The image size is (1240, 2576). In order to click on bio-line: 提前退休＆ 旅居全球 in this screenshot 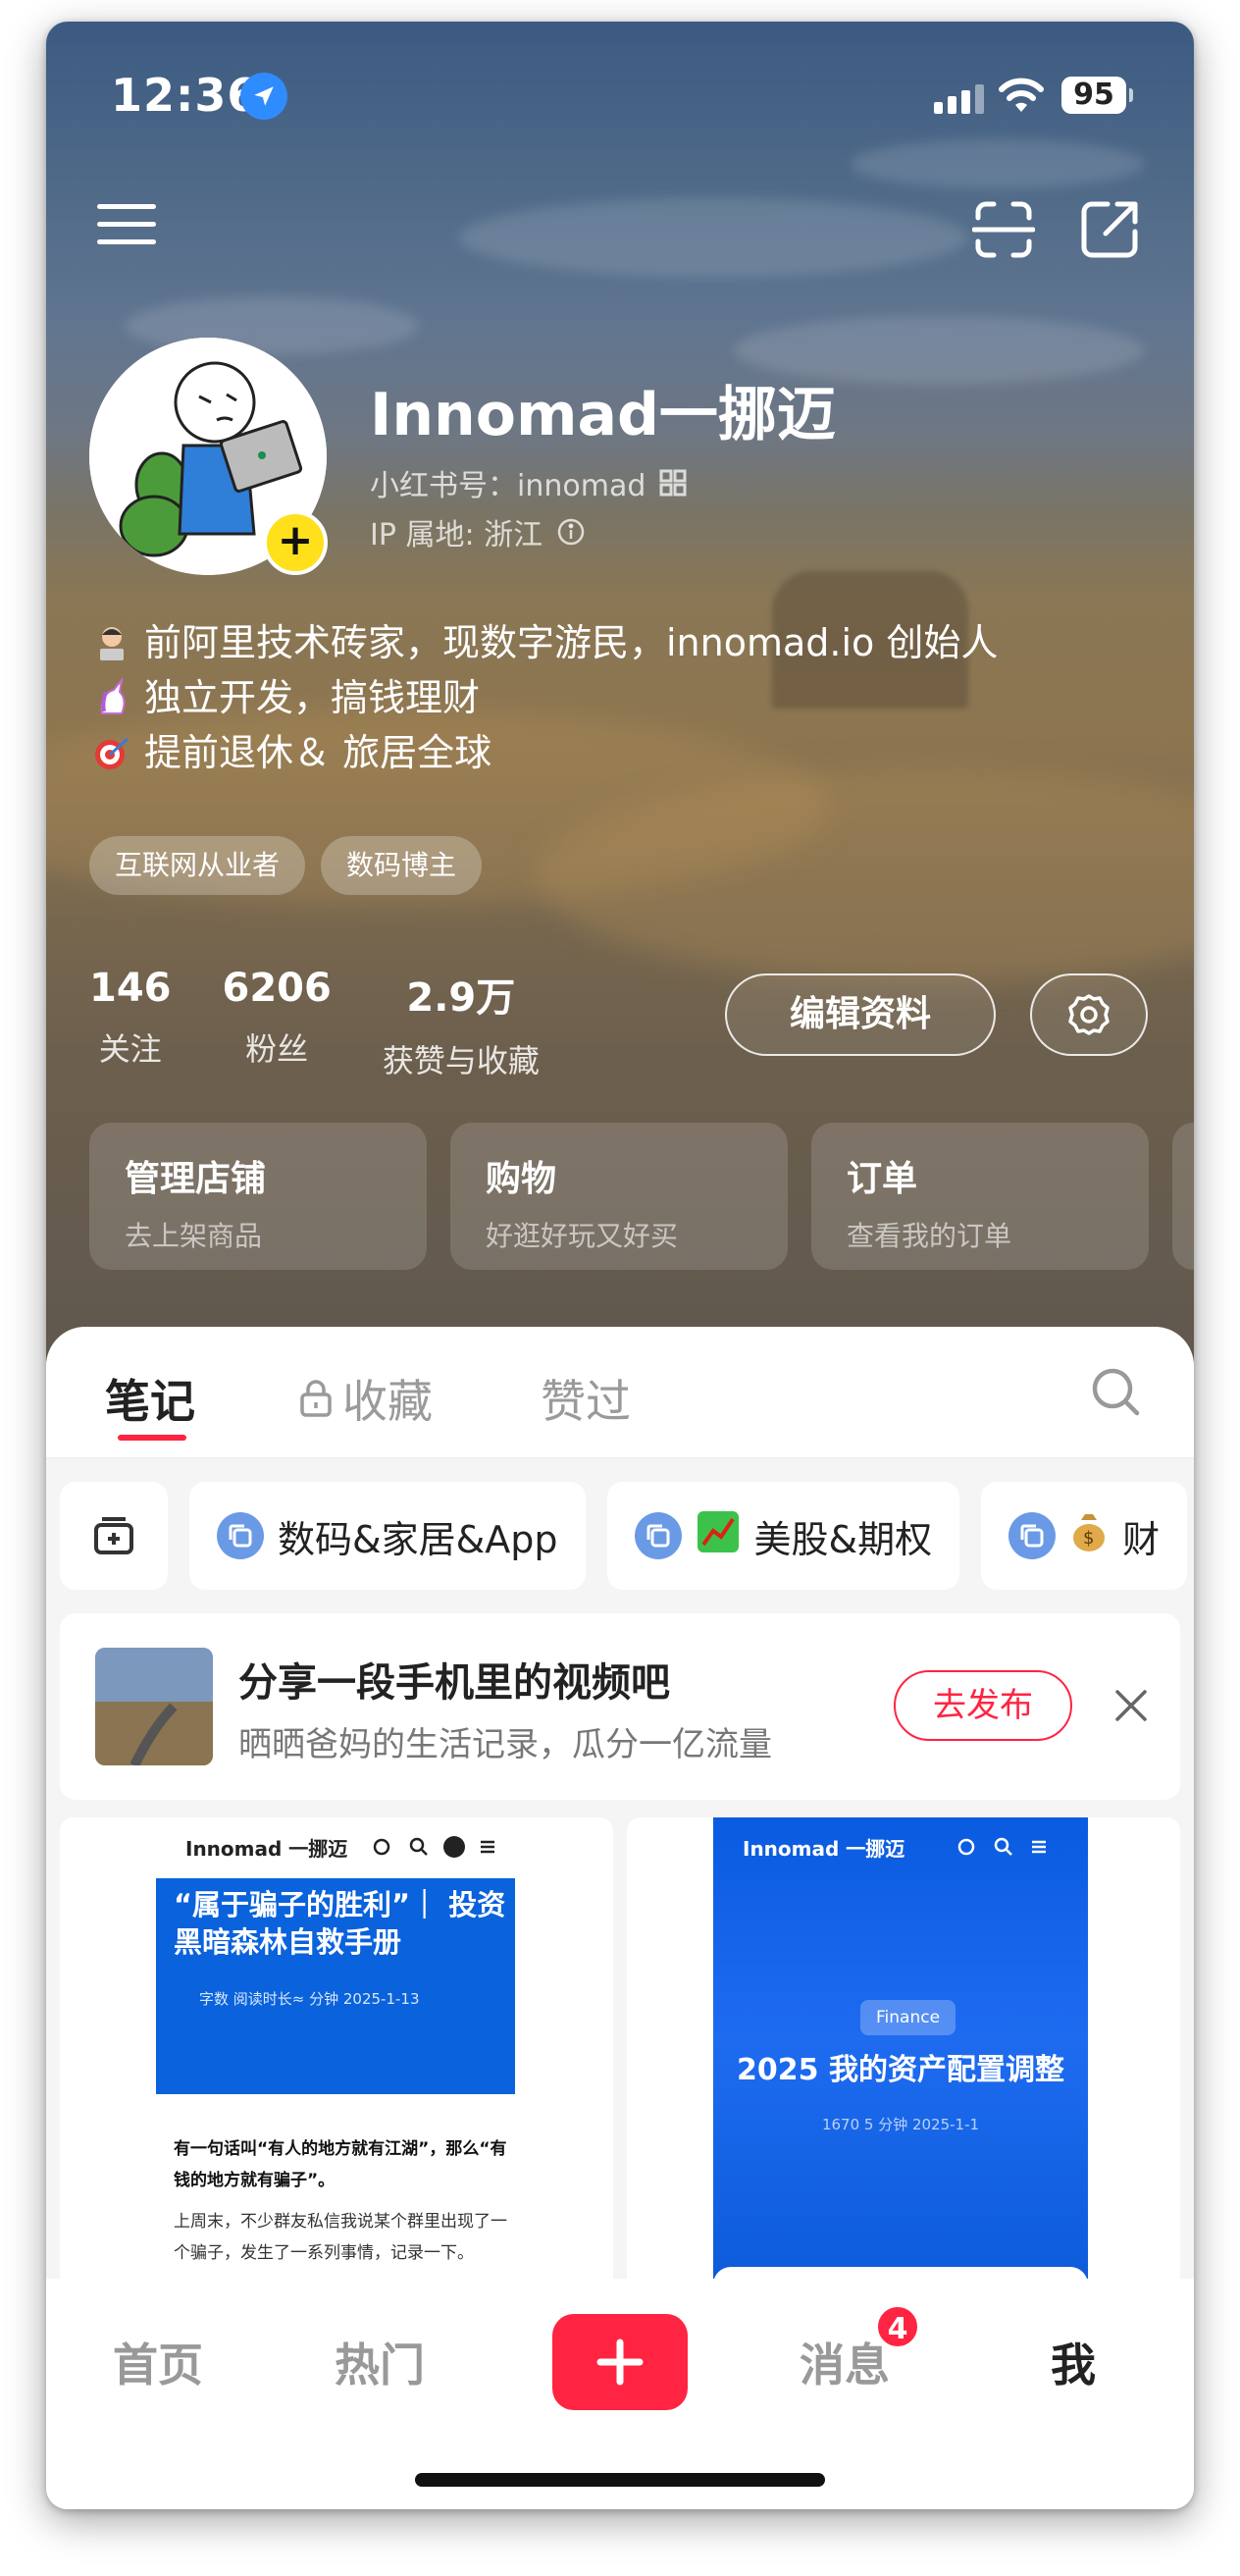, I will do `click(543, 752)`.